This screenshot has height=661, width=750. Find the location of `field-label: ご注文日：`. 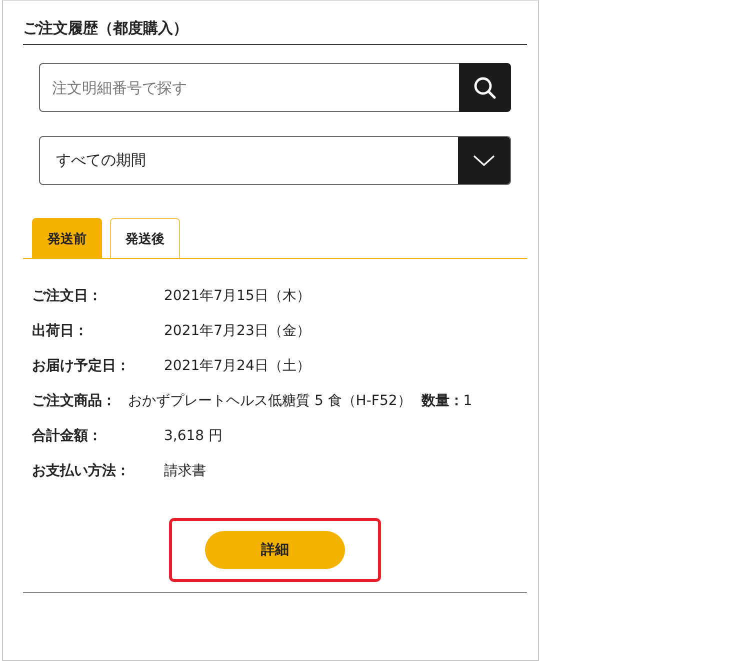

field-label: ご注文日： is located at coordinates (67, 296).